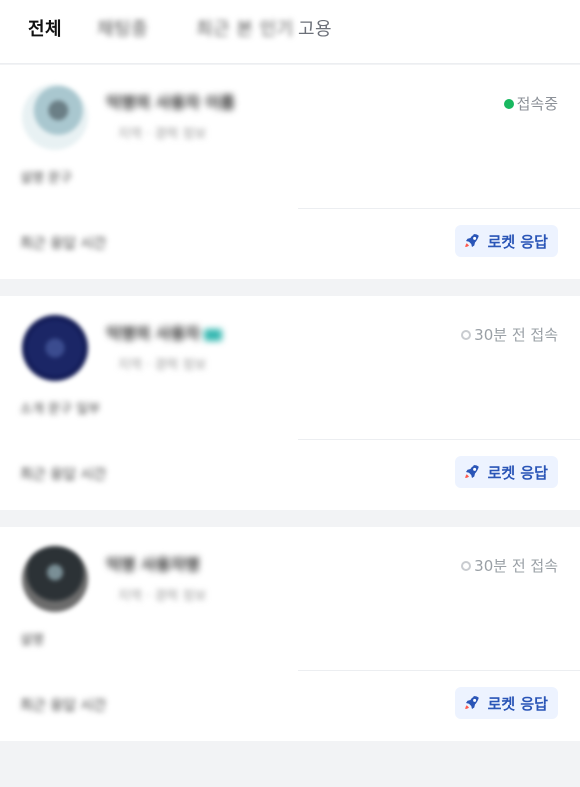 Image resolution: width=580 pixels, height=787 pixels. Describe the element at coordinates (46, 178) in the screenshot. I see `expert-description: 설명 문구` at that location.